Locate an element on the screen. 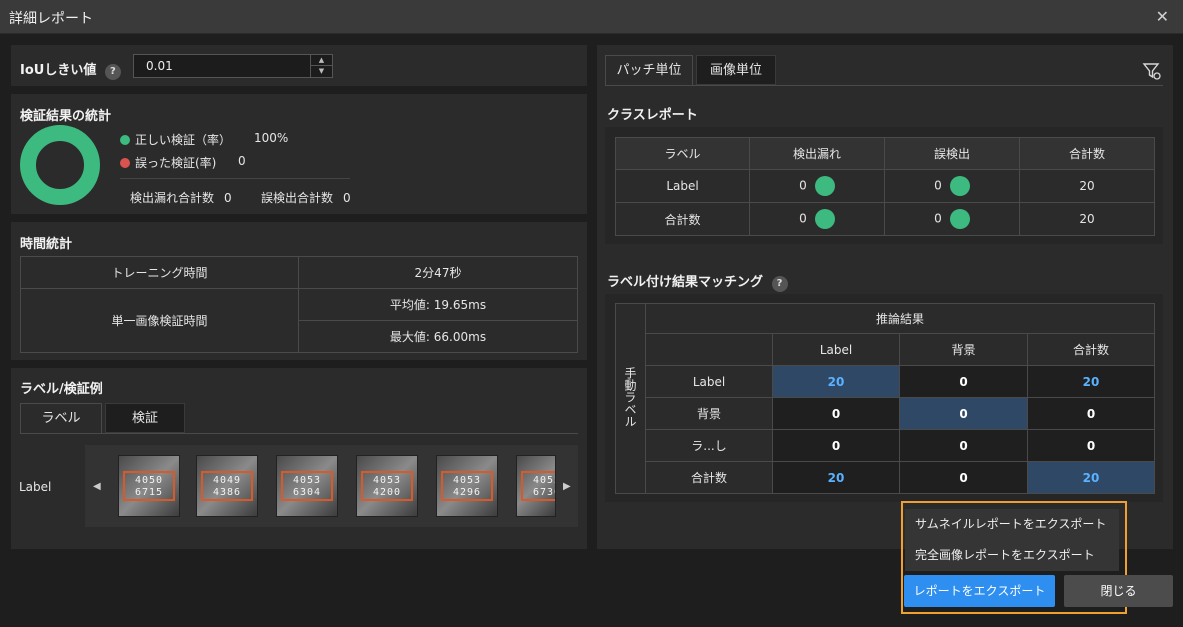 The width and height of the screenshot is (1183, 627). thumb-line: 6730 is located at coordinates (543, 492).